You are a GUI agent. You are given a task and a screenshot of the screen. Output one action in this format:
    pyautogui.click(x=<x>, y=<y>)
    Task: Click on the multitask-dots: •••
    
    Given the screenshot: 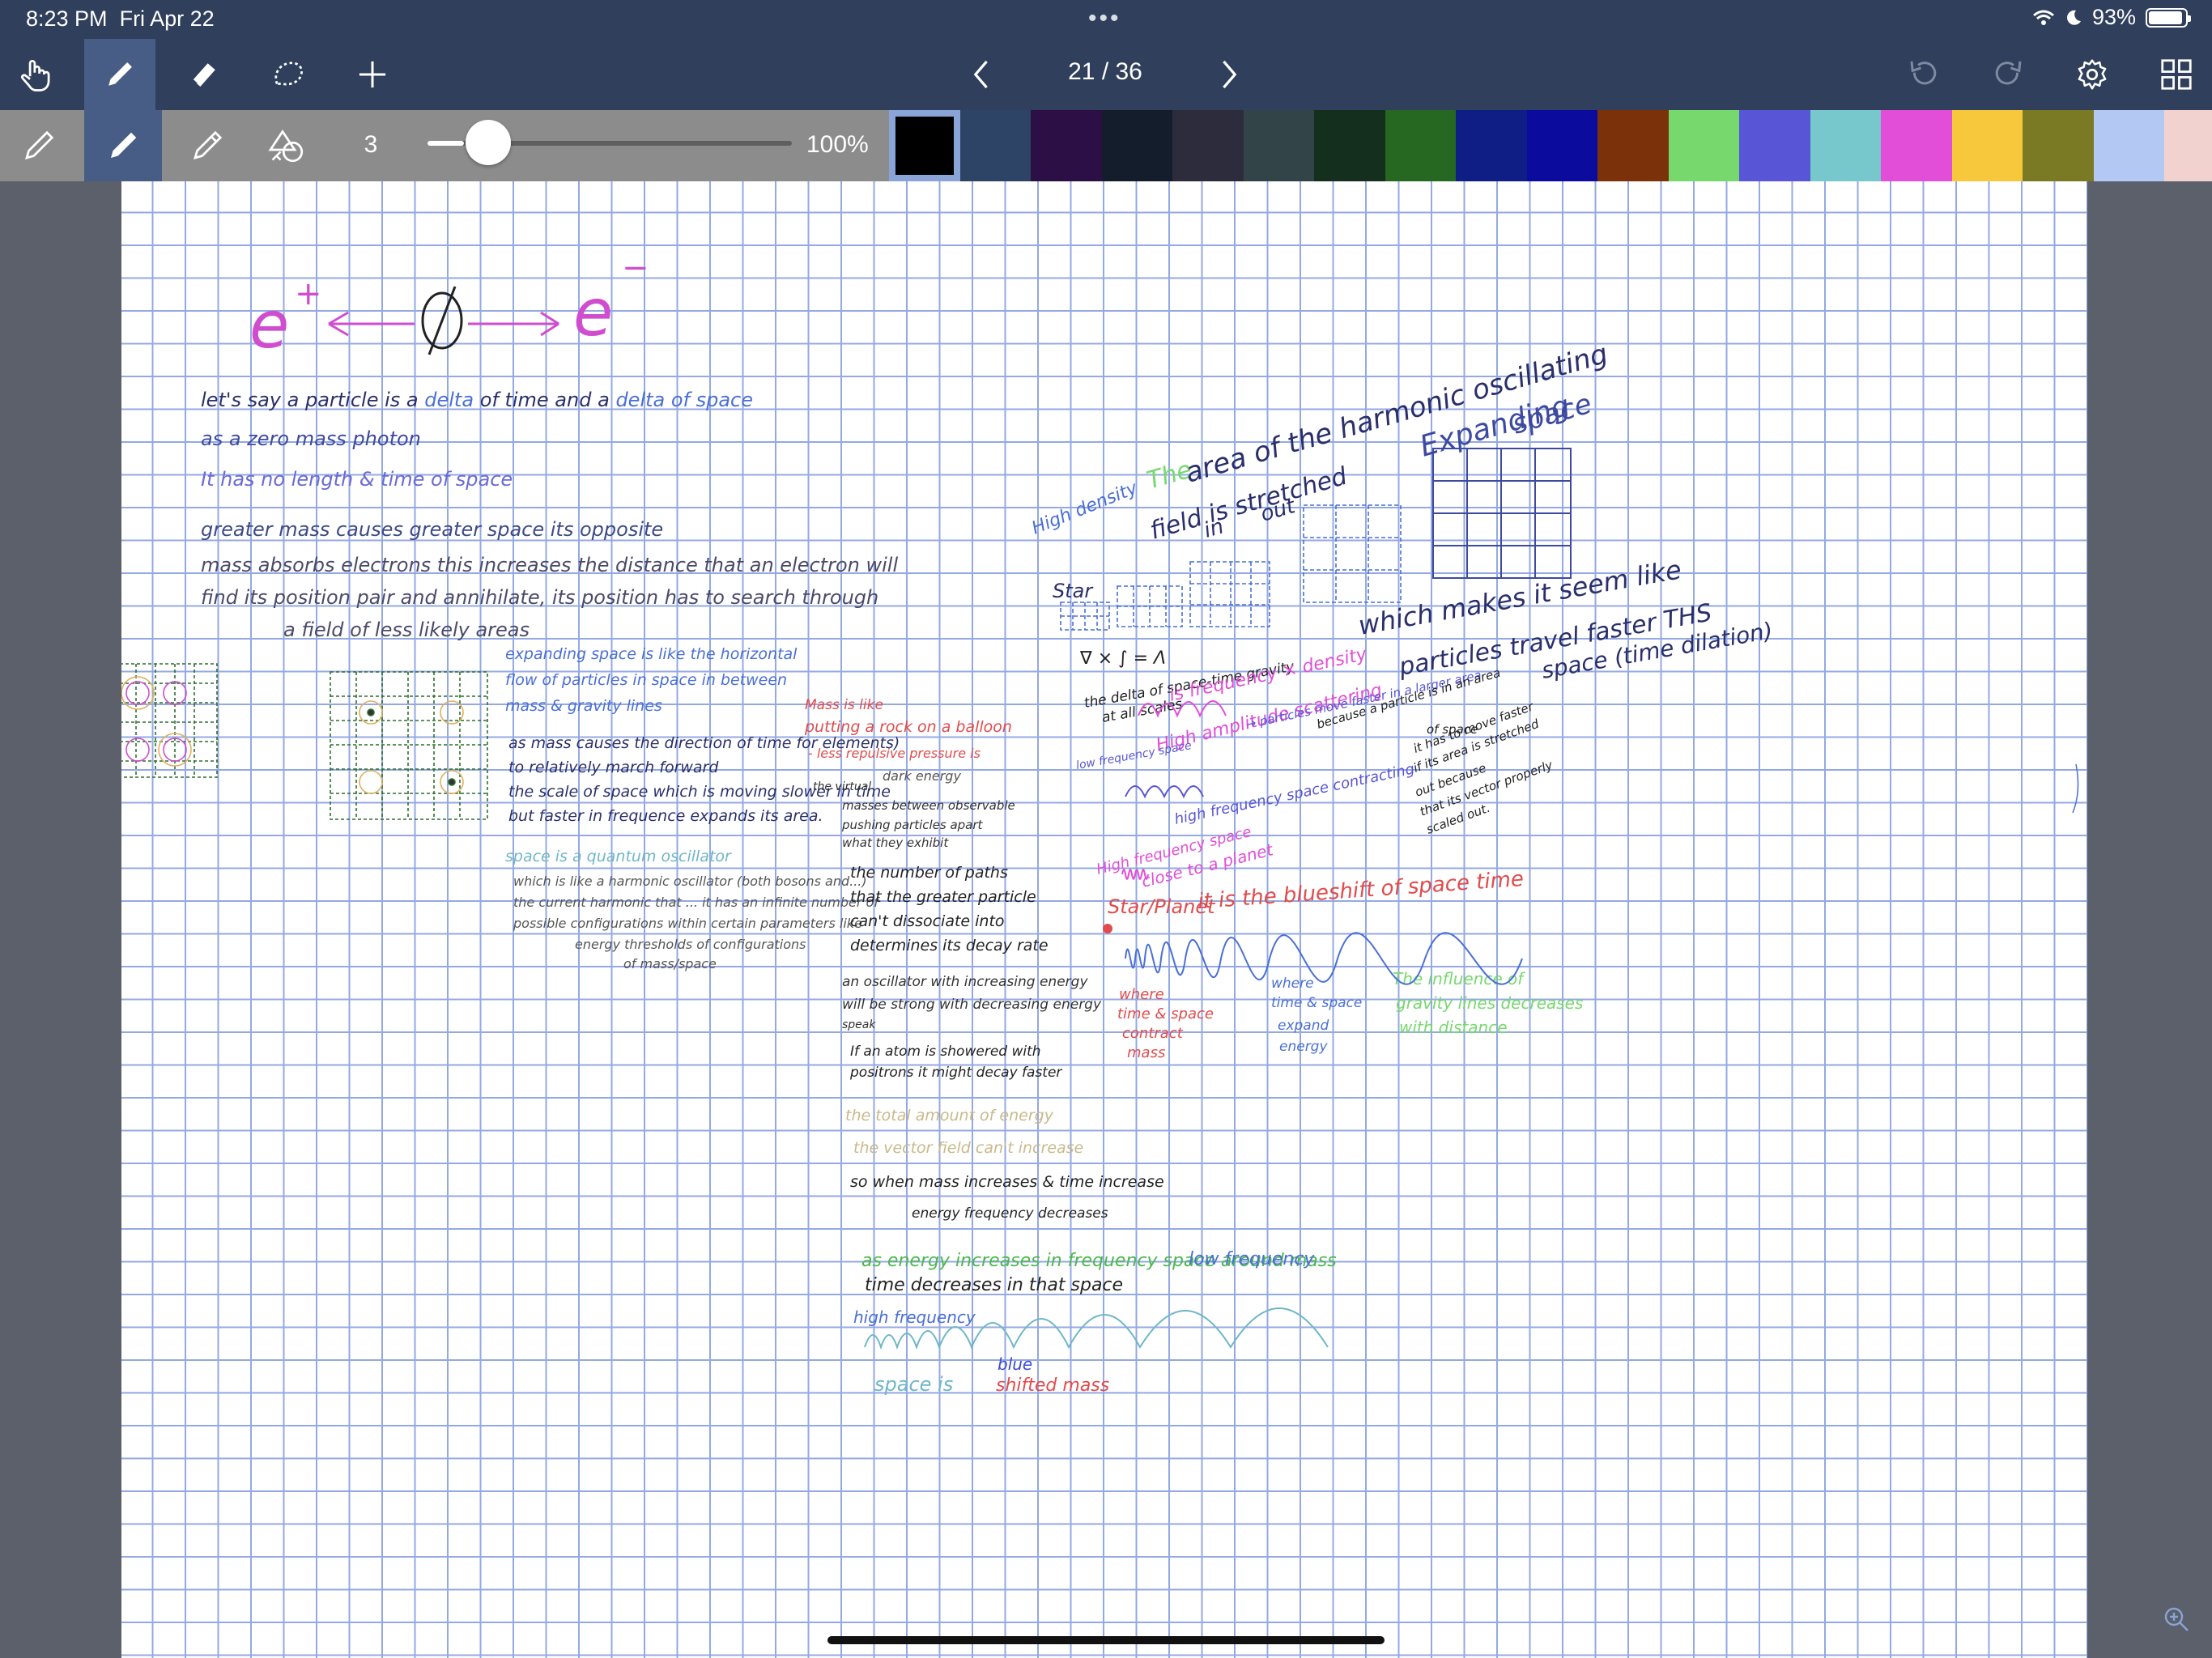 What is the action you would take?
    pyautogui.click(x=1104, y=18)
    